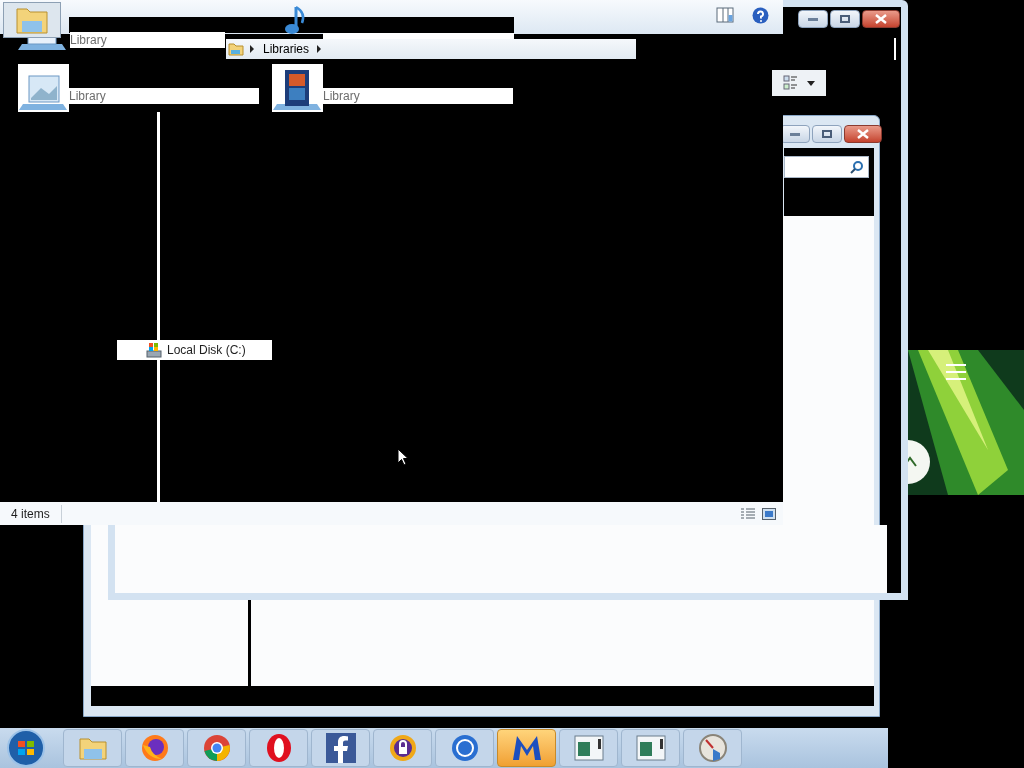 This screenshot has width=1024, height=768. What do you see at coordinates (811, 83) in the screenshot?
I see `caret-icon` at bounding box center [811, 83].